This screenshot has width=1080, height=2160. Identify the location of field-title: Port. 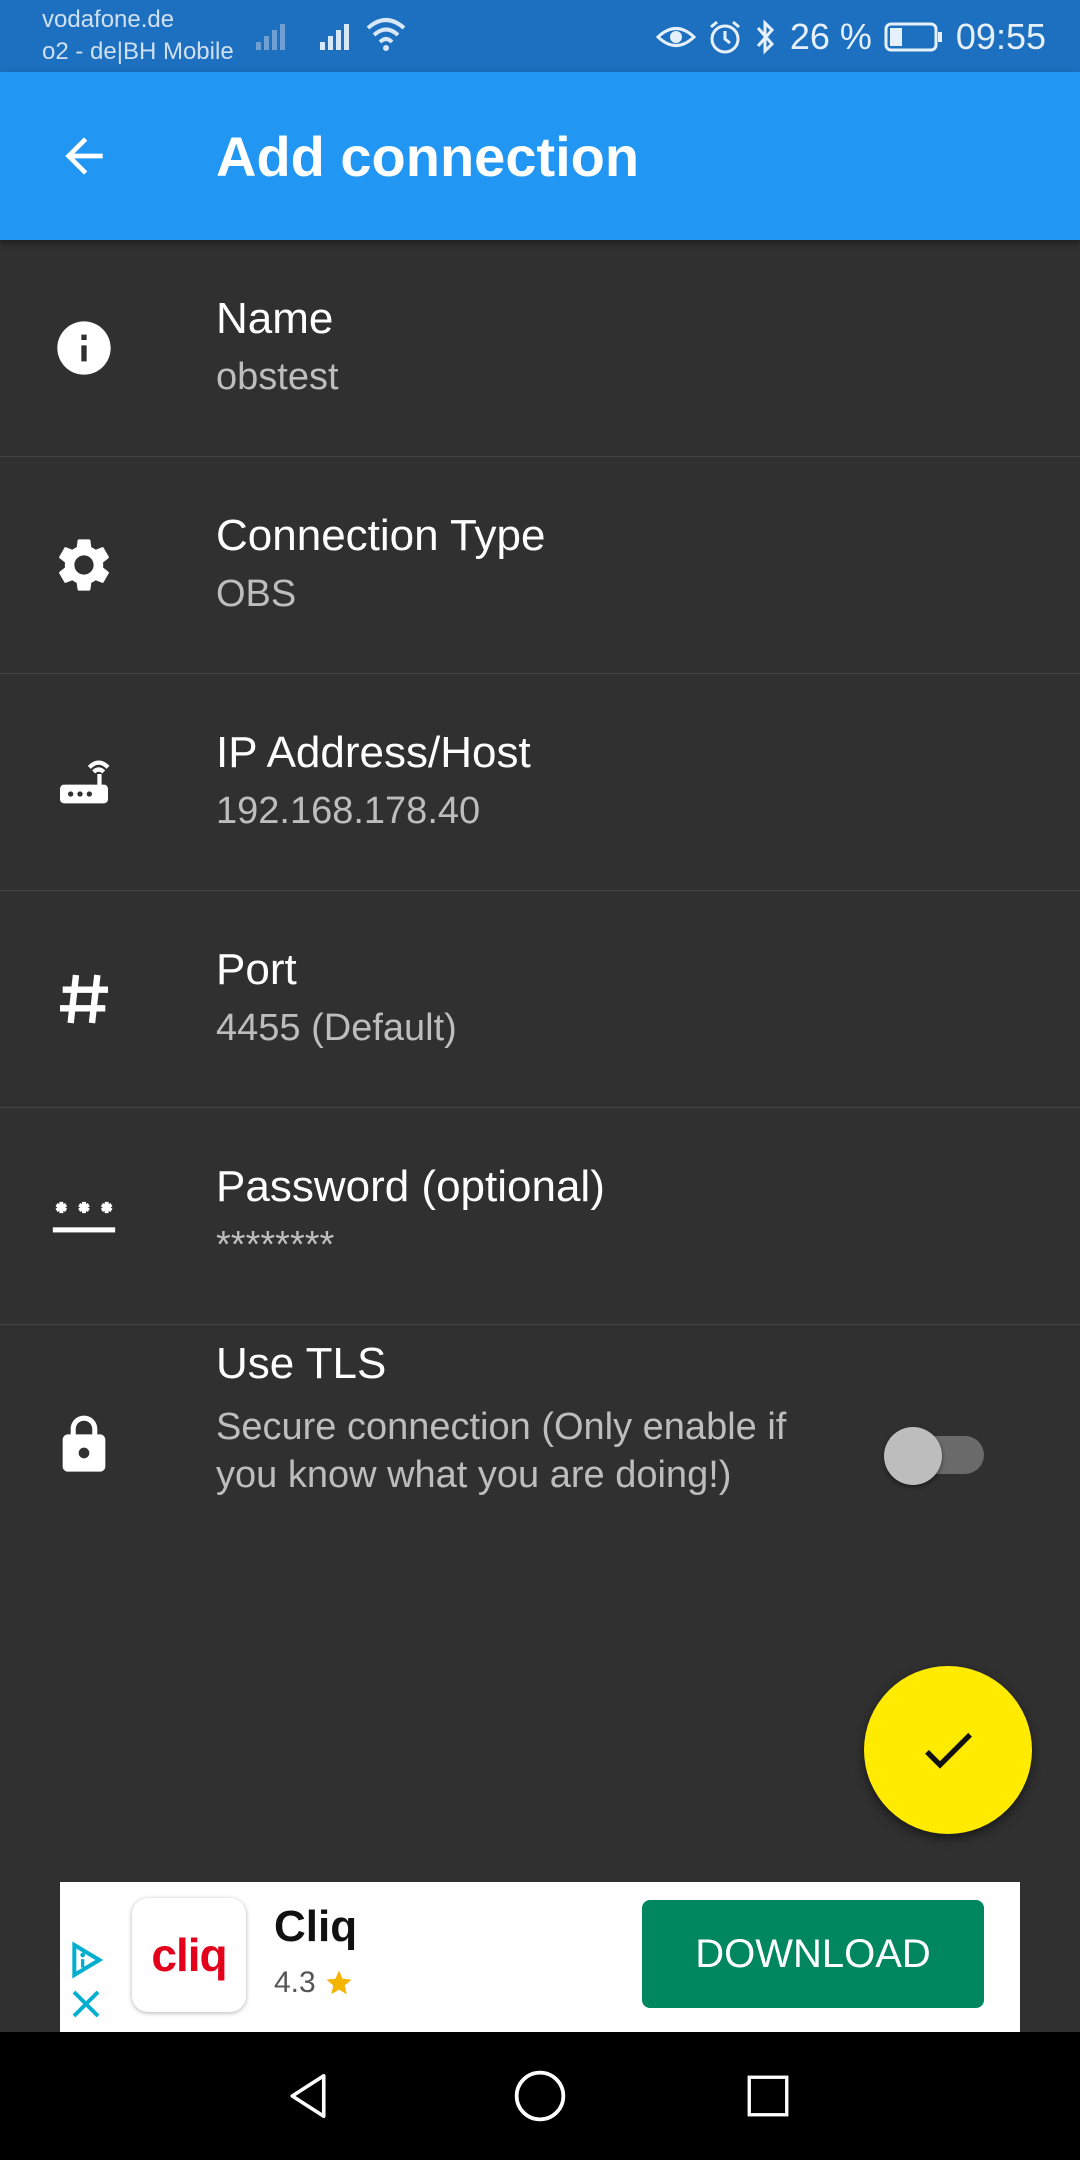
(256, 969).